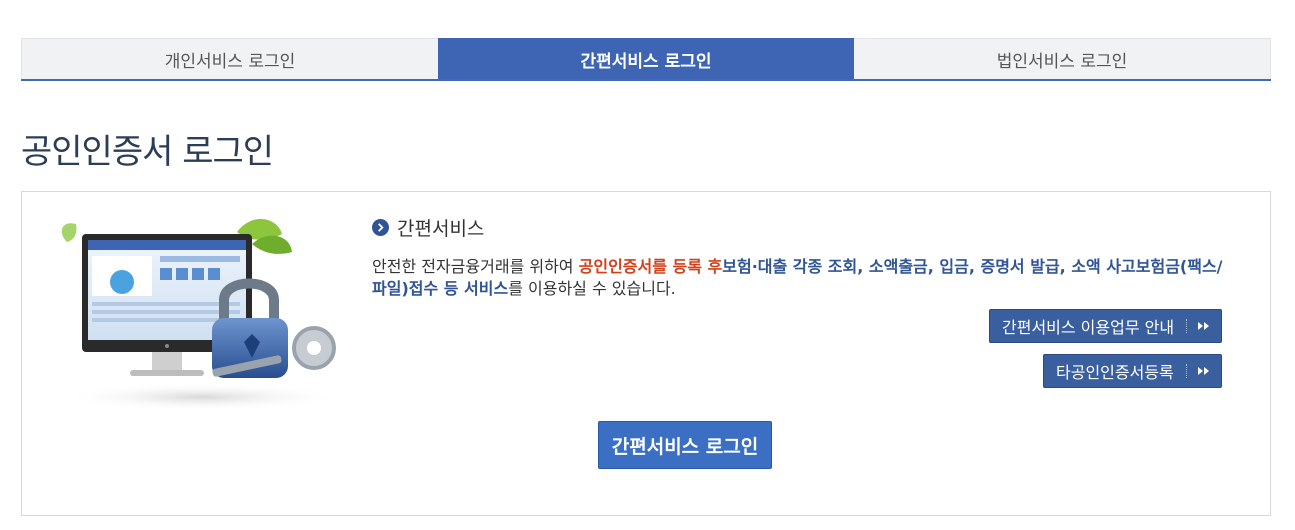 This screenshot has height=530, width=1295. What do you see at coordinates (229, 58) in the screenshot?
I see `tab-personal-login: 개인서비스 로그인` at bounding box center [229, 58].